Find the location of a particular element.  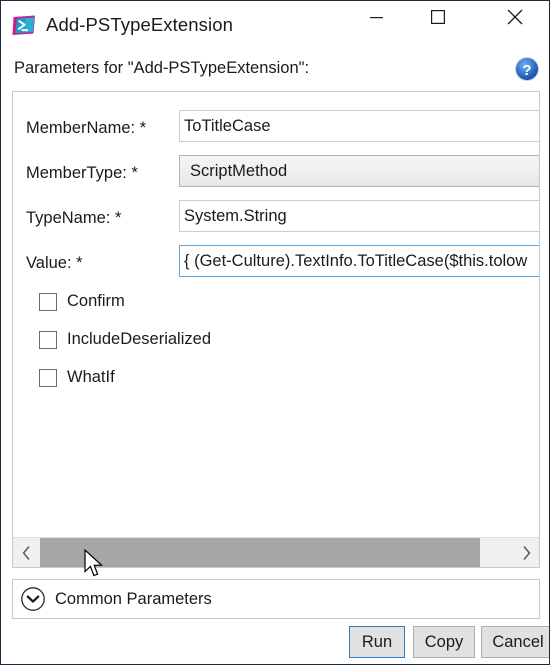

field-label-value: Value: * is located at coordinates (54, 263).